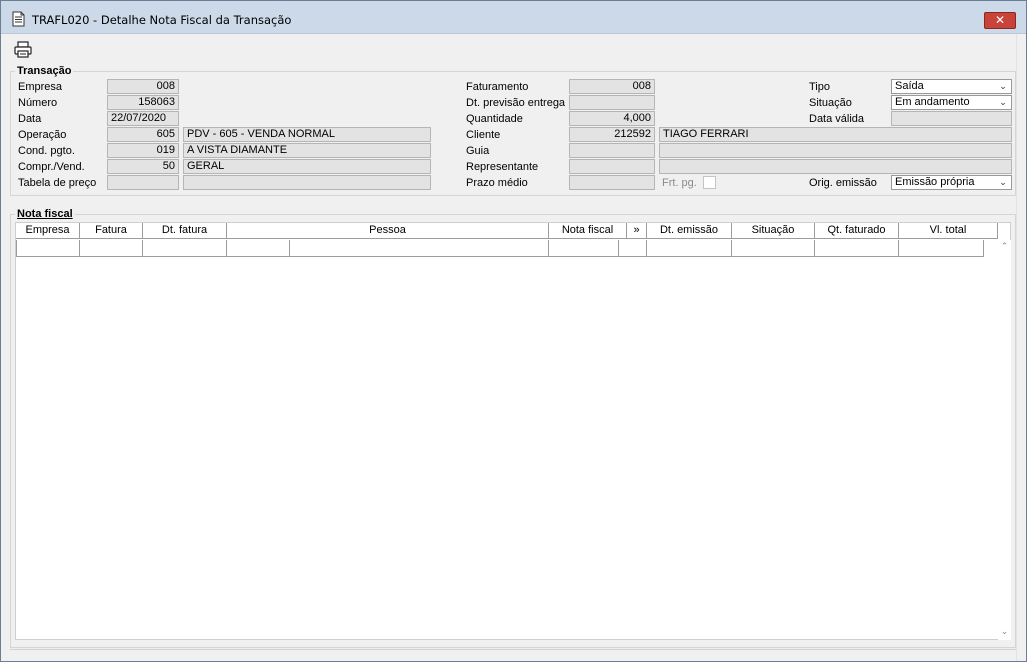  What do you see at coordinates (951, 118) in the screenshot?
I see `data-valida-field` at bounding box center [951, 118].